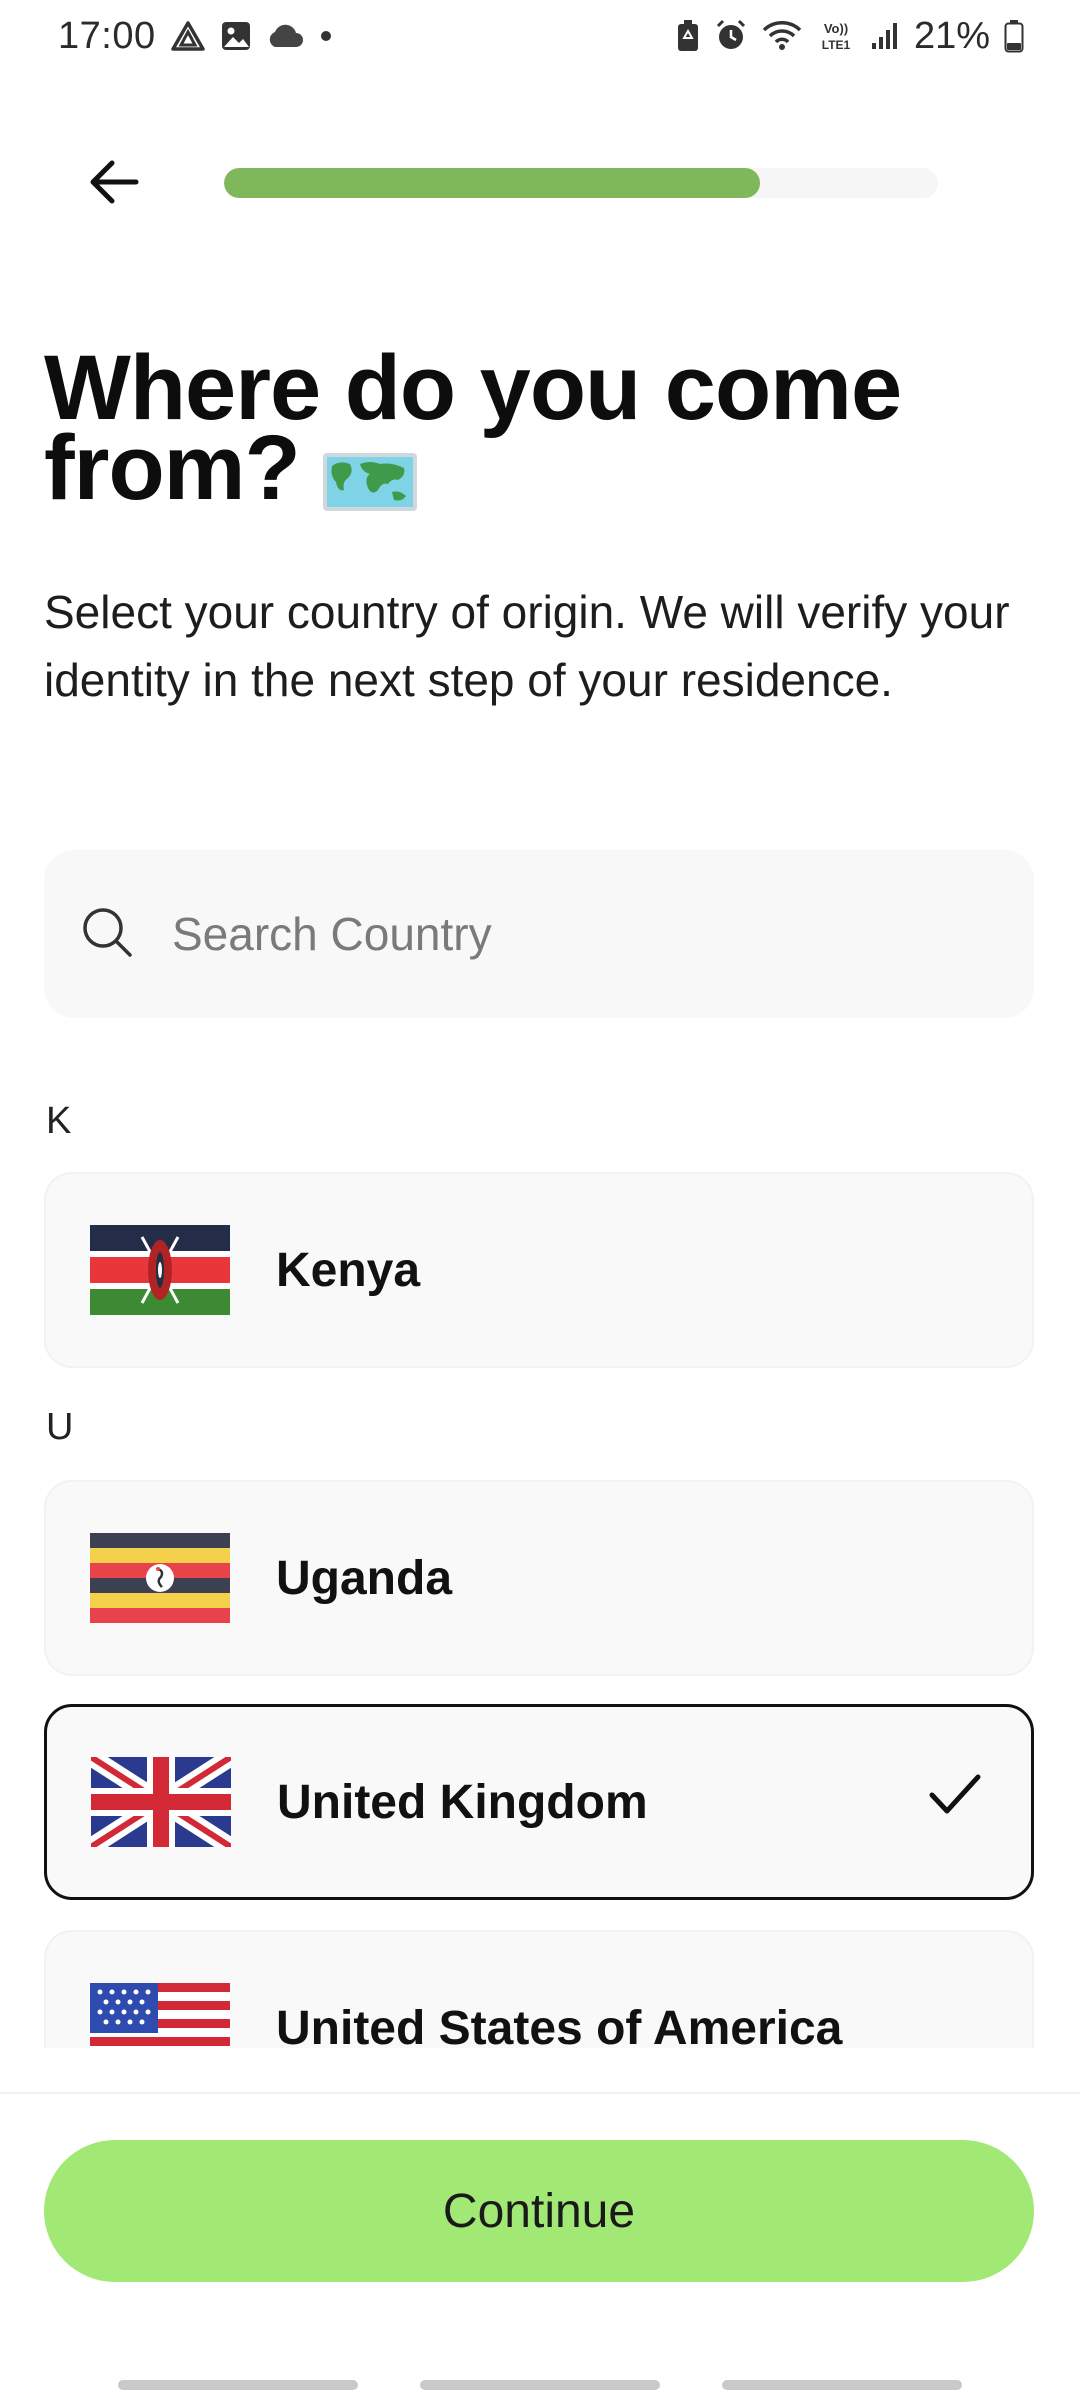 The height and width of the screenshot is (2408, 1080). I want to click on back-button, so click(114, 184).